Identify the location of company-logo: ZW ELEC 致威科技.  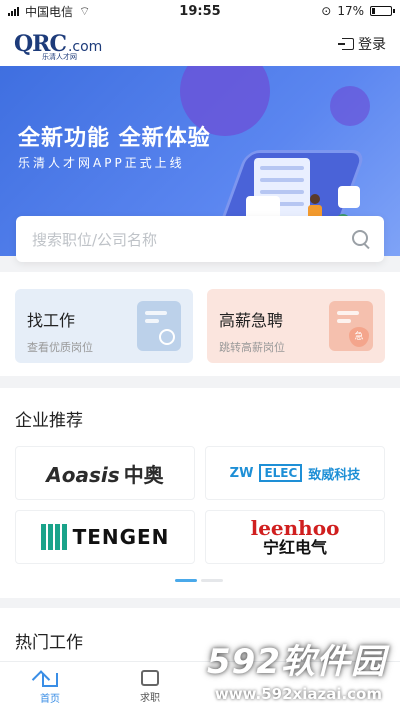
(295, 473).